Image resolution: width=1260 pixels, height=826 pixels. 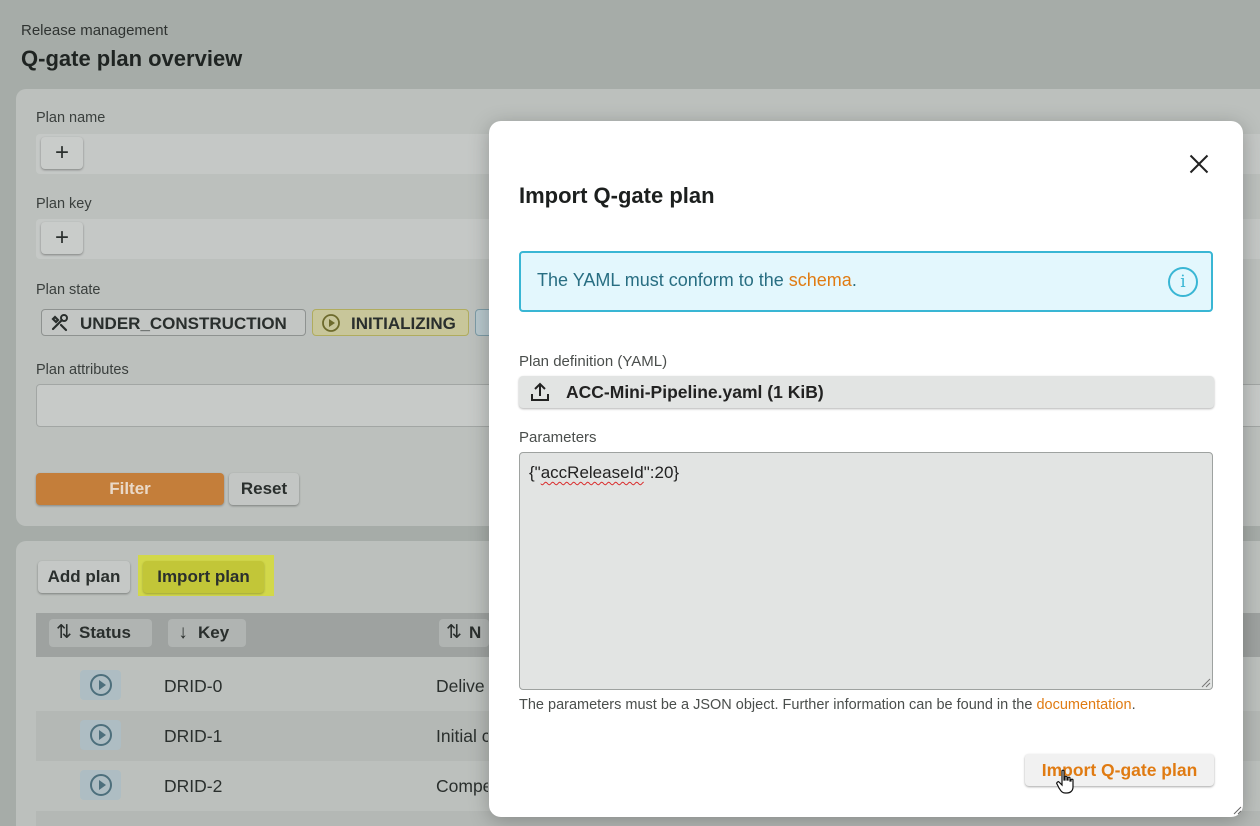 I want to click on filter-button: Filter, so click(x=130, y=489).